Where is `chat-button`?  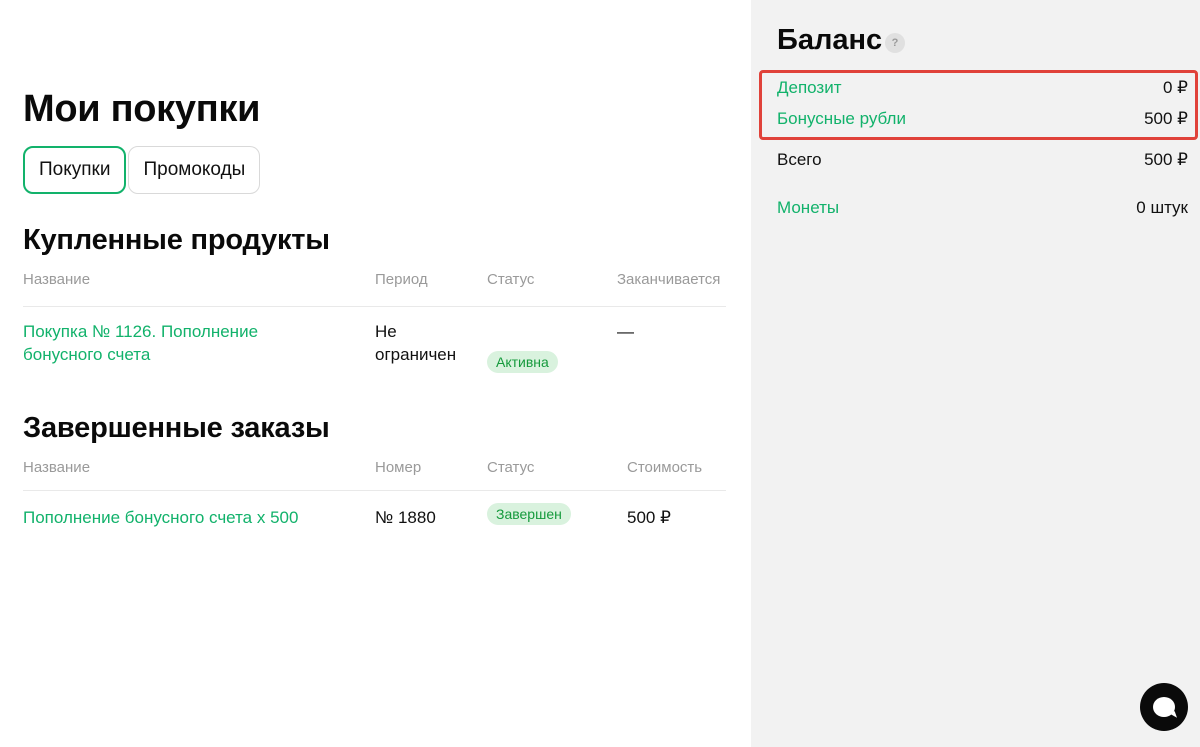
chat-button is located at coordinates (1164, 707).